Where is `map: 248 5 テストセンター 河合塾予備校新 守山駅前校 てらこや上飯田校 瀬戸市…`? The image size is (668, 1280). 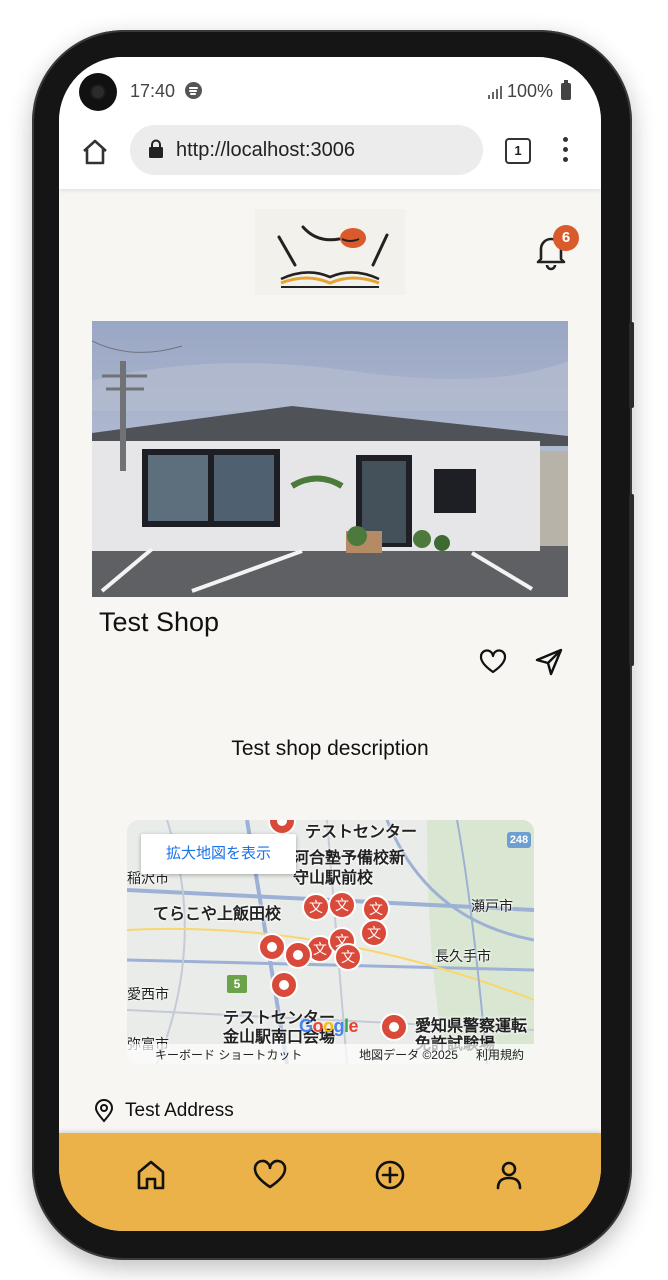
map: 248 5 テストセンター 河合塾予備校新 守山駅前校 てらこや上飯田校 瀬戸市… is located at coordinates (330, 942).